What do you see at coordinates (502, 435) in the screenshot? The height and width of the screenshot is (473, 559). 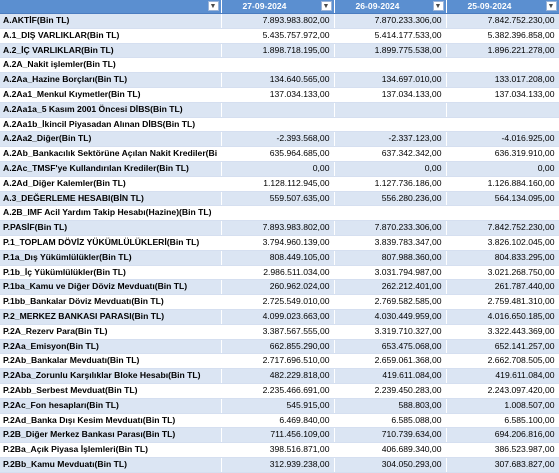 I see `value-cell: 694.206.816,00` at bounding box center [502, 435].